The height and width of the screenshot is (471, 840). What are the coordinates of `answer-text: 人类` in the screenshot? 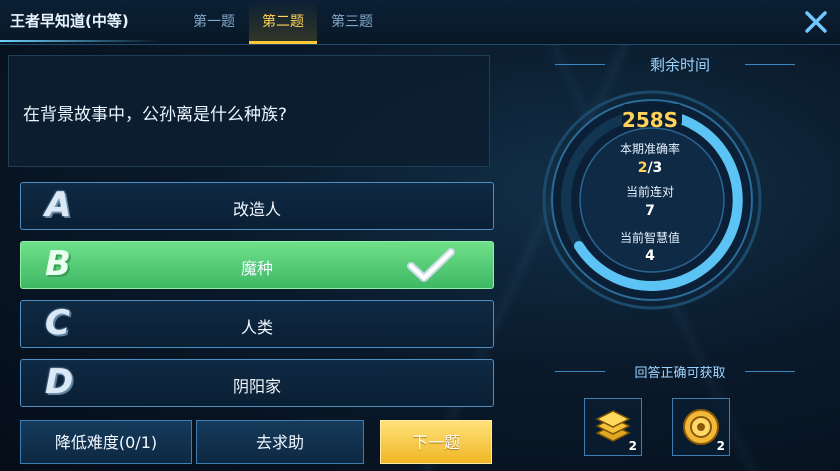 It's located at (256, 327).